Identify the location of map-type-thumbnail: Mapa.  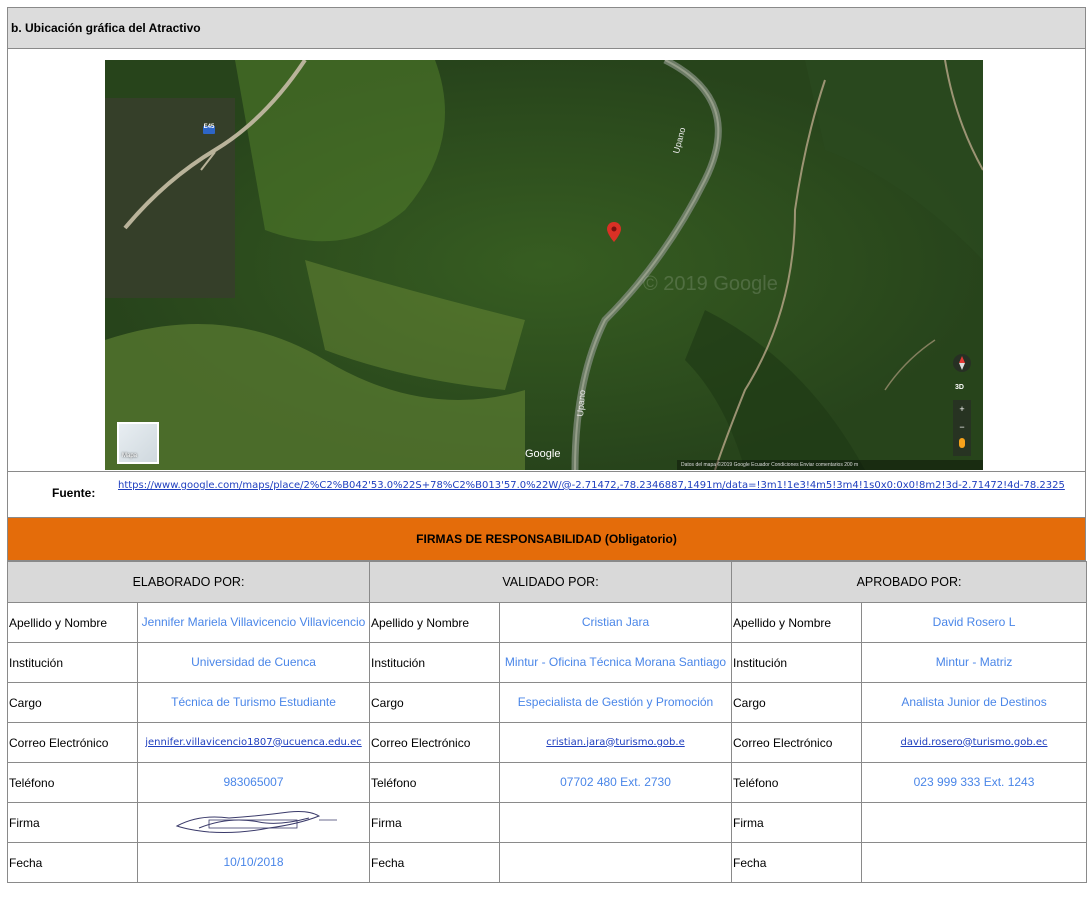
(138, 443).